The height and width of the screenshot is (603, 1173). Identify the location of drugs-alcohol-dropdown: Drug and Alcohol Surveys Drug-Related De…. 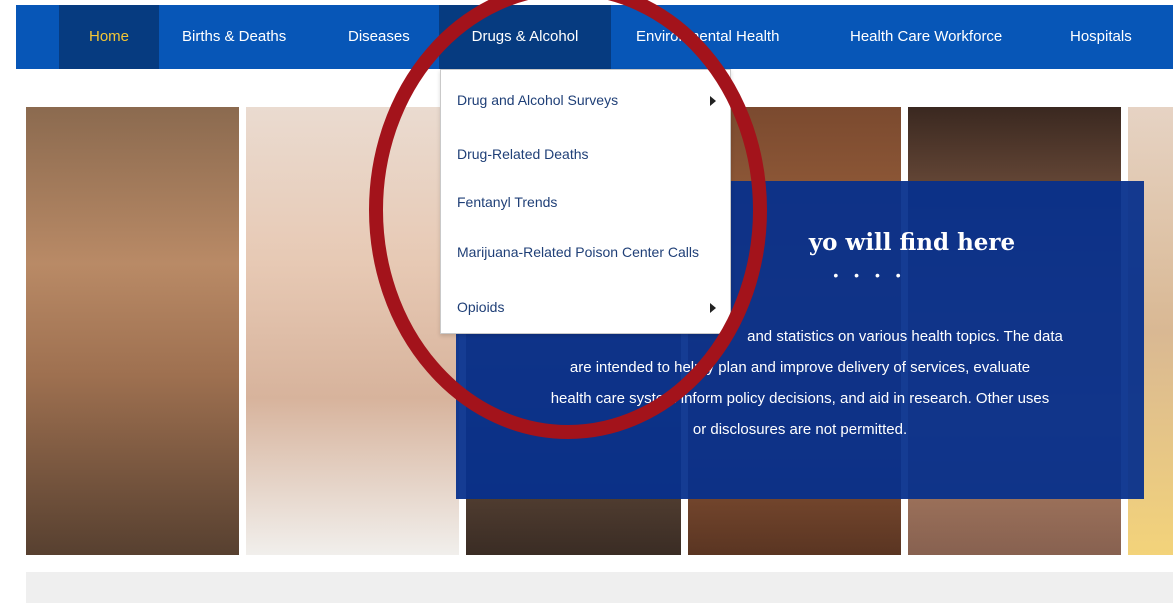
(585, 201).